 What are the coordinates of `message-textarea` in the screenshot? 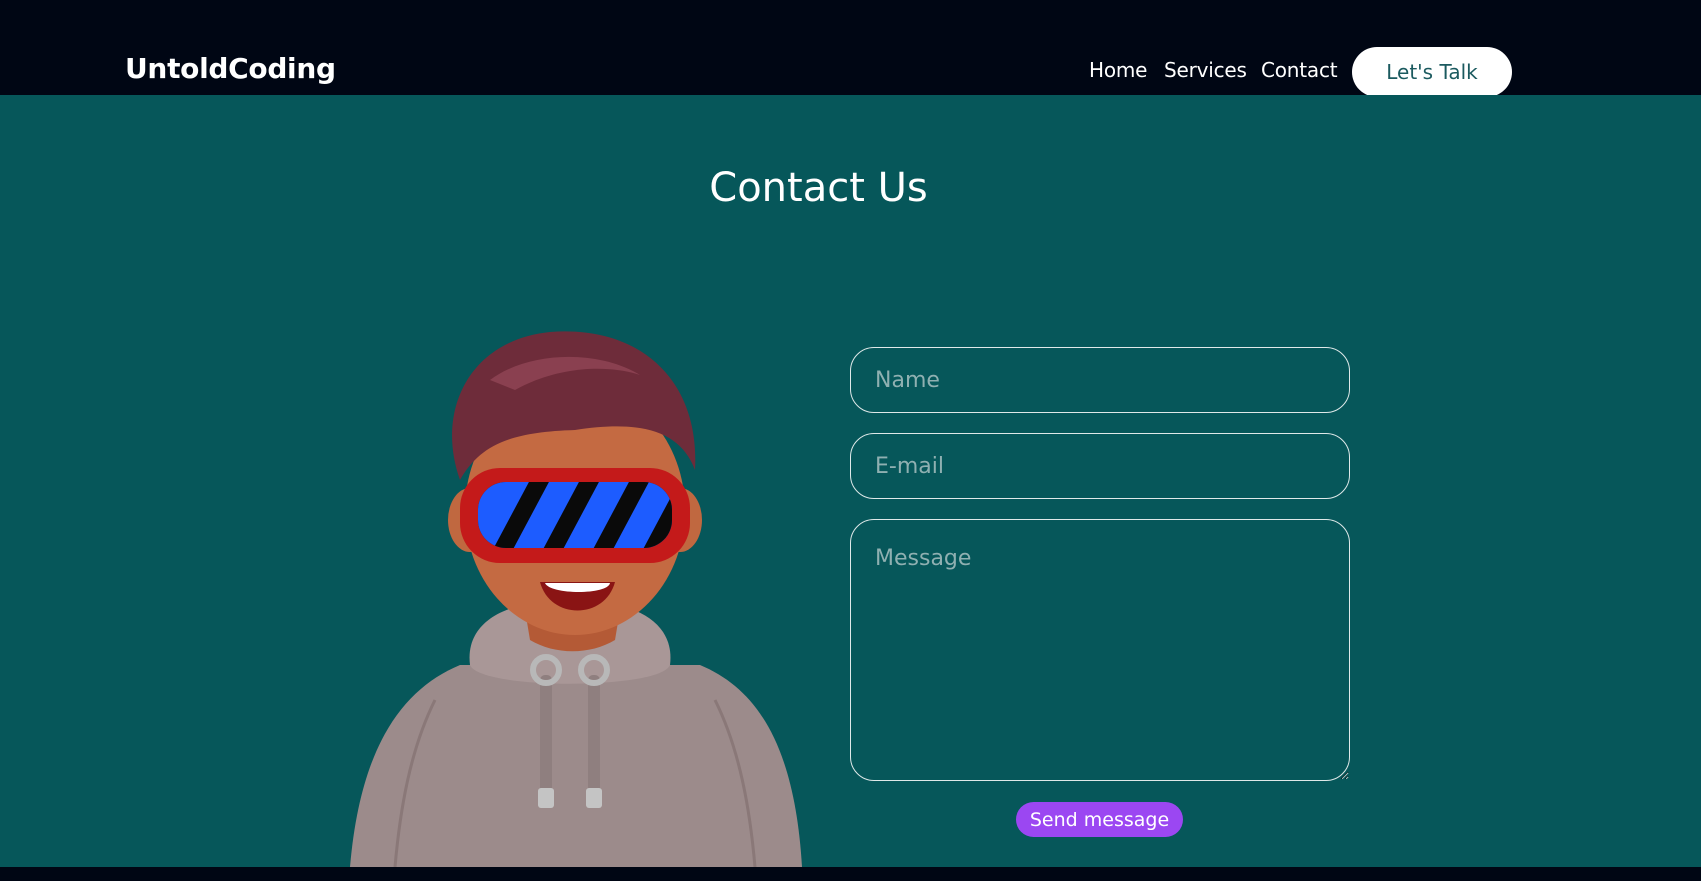 It's located at (1100, 650).